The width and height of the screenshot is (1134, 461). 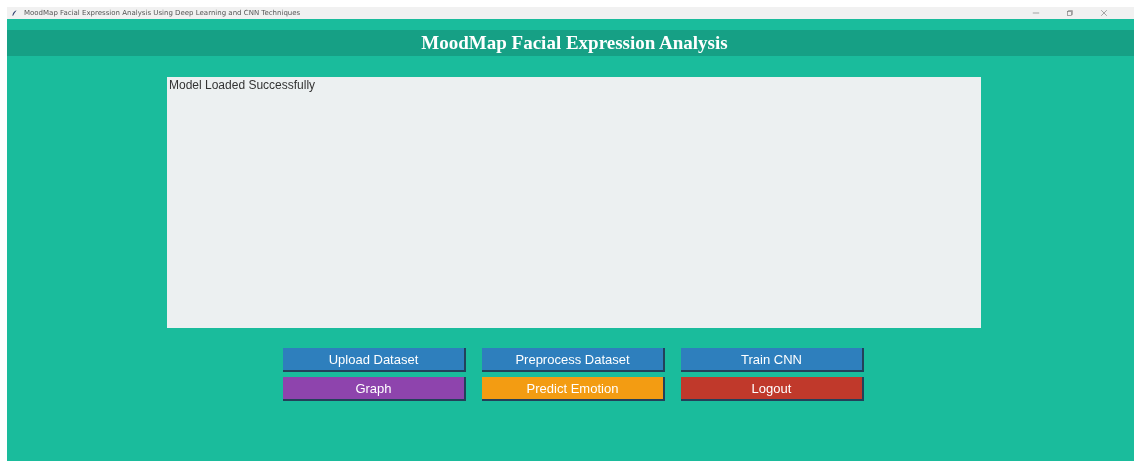 I want to click on app-title: MoodMap Facial Expression Analysis, so click(x=574, y=43).